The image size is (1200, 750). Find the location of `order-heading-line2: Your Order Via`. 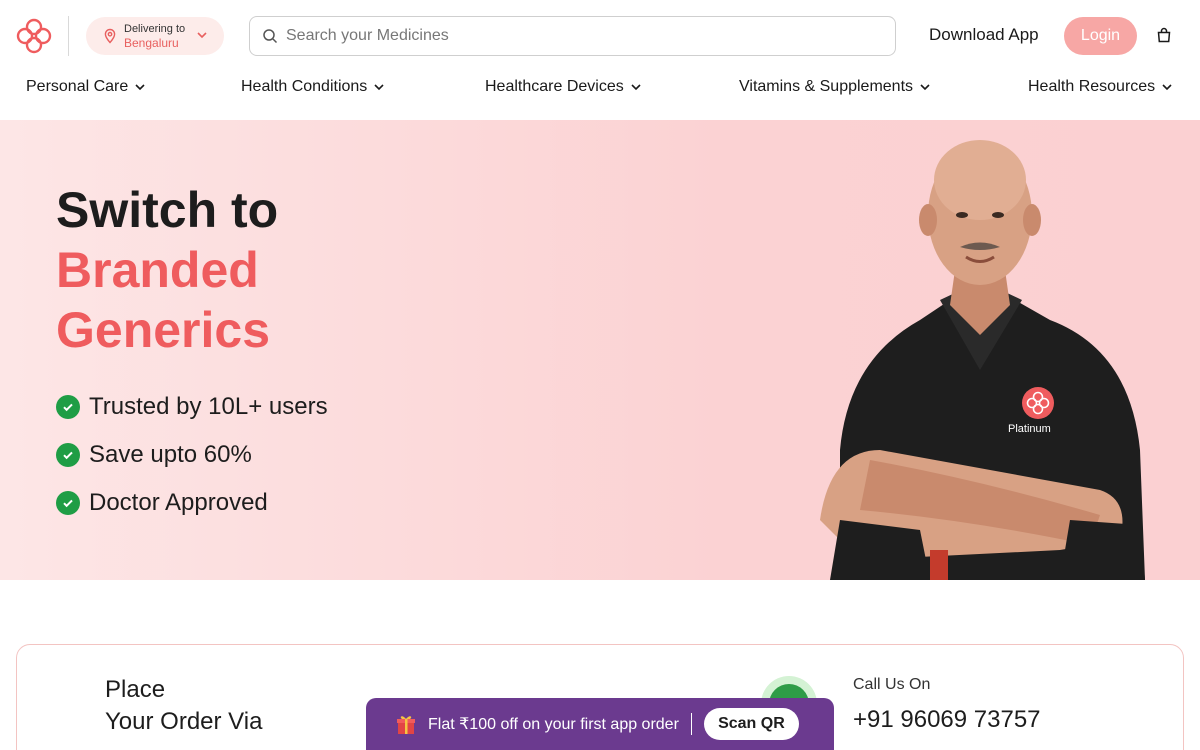

order-heading-line2: Your Order Via is located at coordinates (184, 721).